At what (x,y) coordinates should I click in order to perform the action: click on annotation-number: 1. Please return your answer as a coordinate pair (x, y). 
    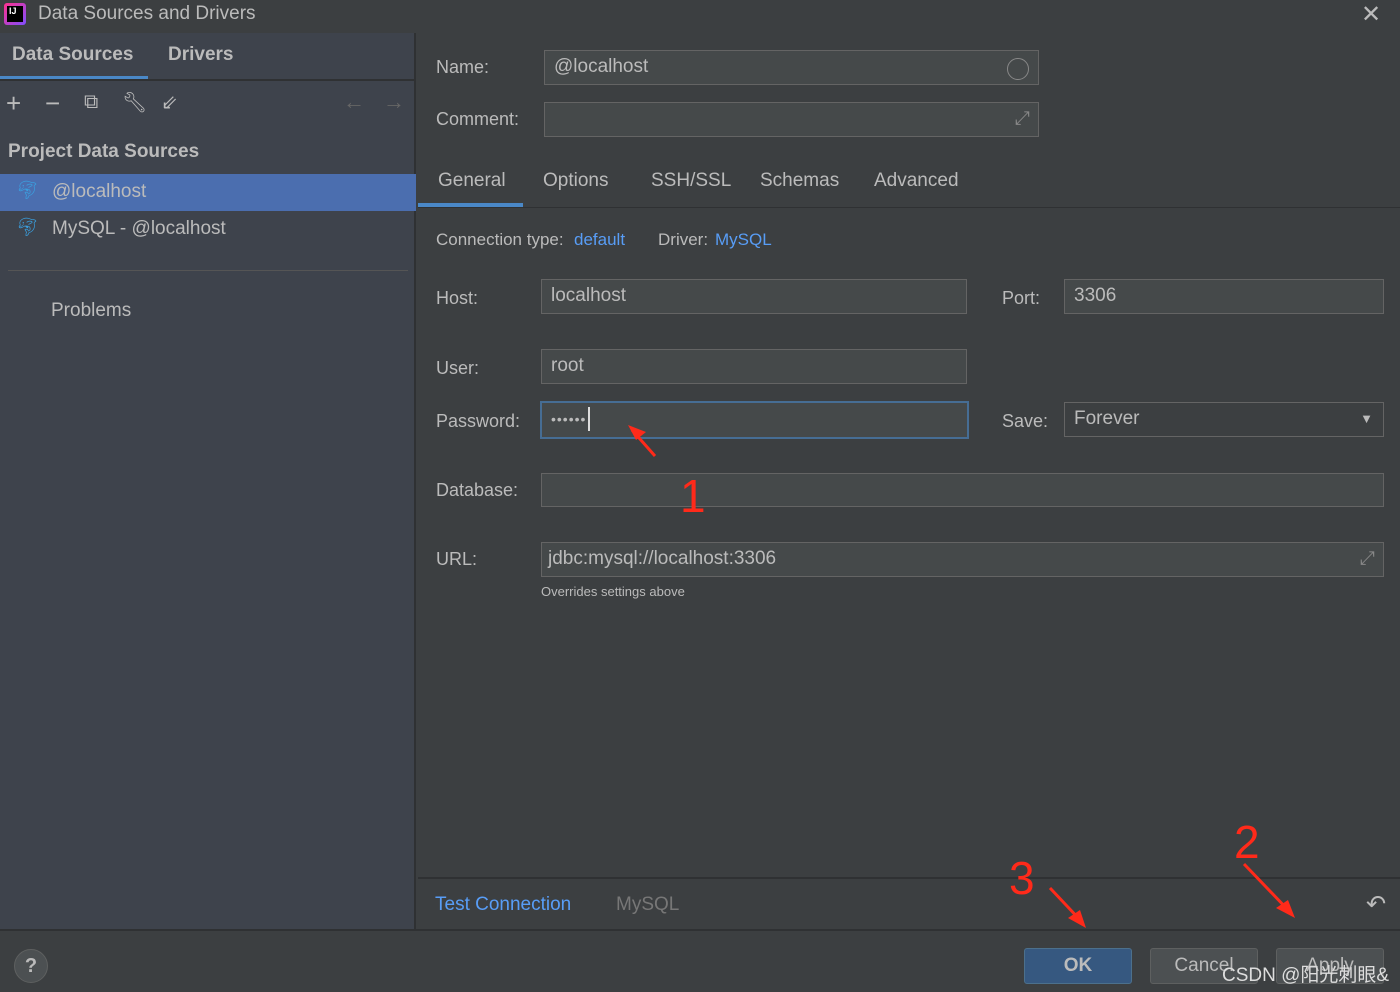
    Looking at the image, I should click on (693, 496).